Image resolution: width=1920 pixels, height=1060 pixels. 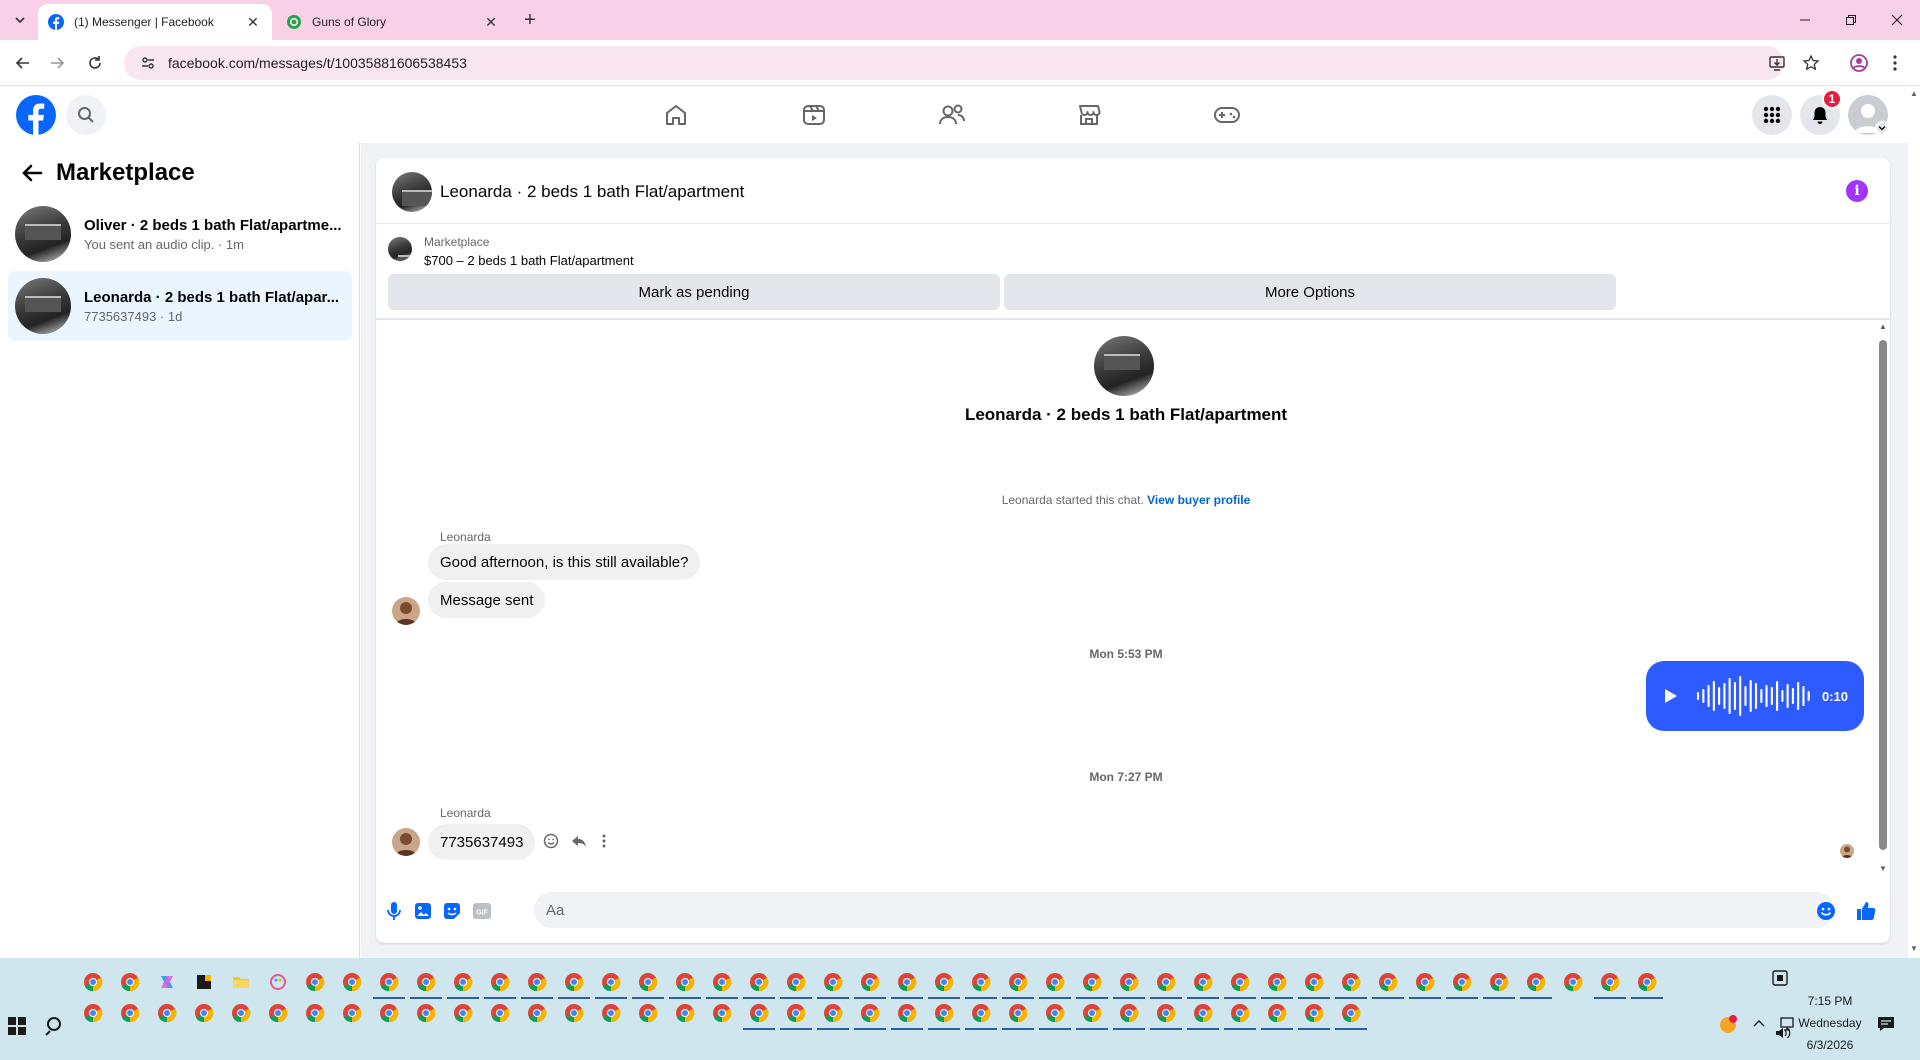 What do you see at coordinates (1914, 948) in the screenshot?
I see `scroll-down-icon: ▼` at bounding box center [1914, 948].